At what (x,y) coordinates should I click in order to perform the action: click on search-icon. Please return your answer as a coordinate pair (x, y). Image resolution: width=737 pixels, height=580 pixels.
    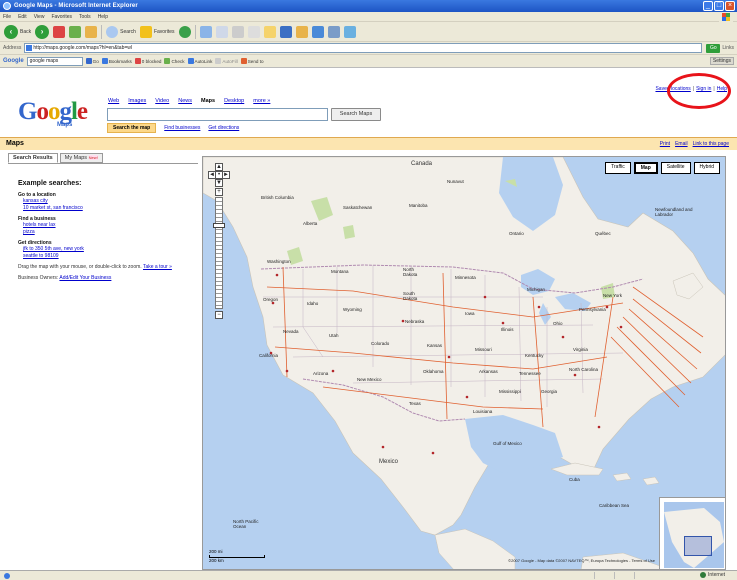
    Looking at the image, I should click on (112, 31).